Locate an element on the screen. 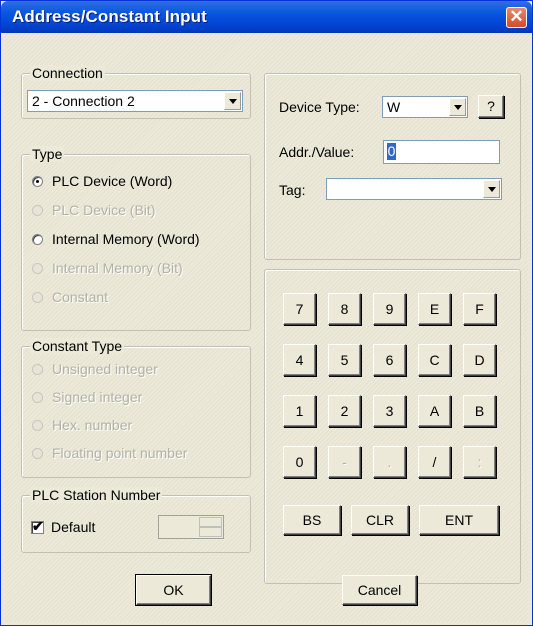 This screenshot has height=626, width=533. check-icon: ✔ is located at coordinates (38, 526).